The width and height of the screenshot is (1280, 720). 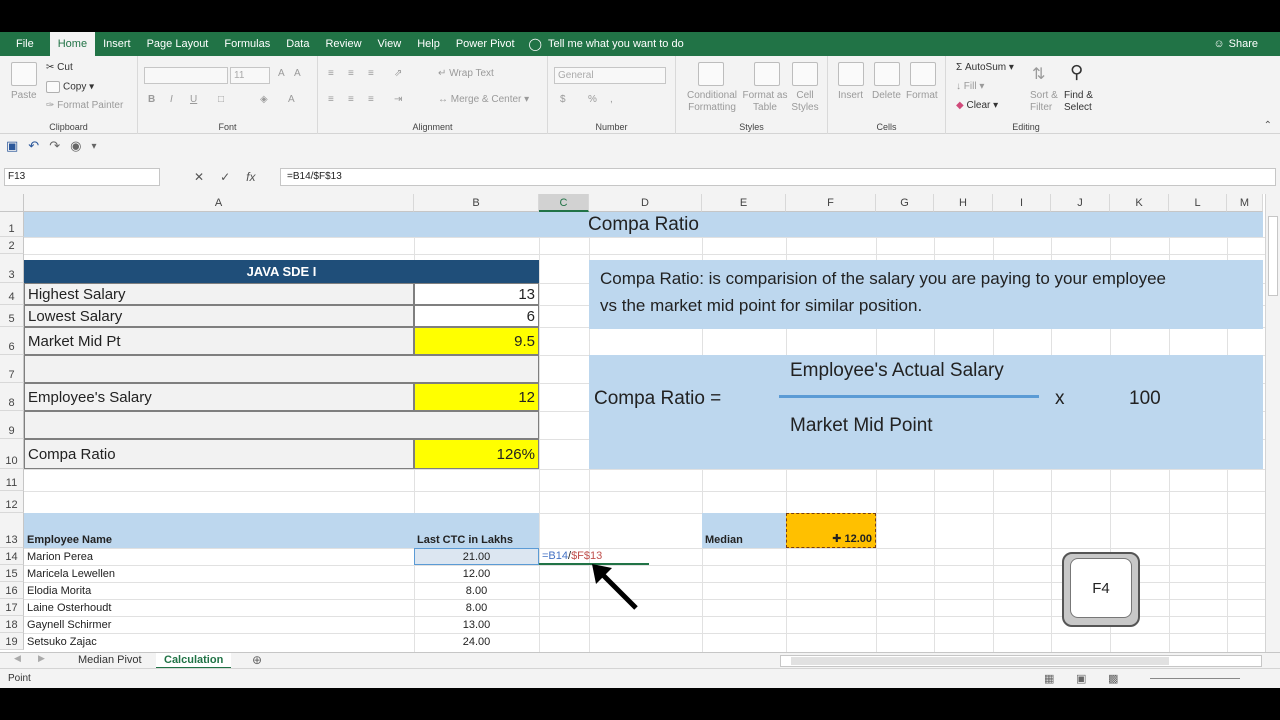 I want to click on delete-cells-button: Delete, so click(x=886, y=95).